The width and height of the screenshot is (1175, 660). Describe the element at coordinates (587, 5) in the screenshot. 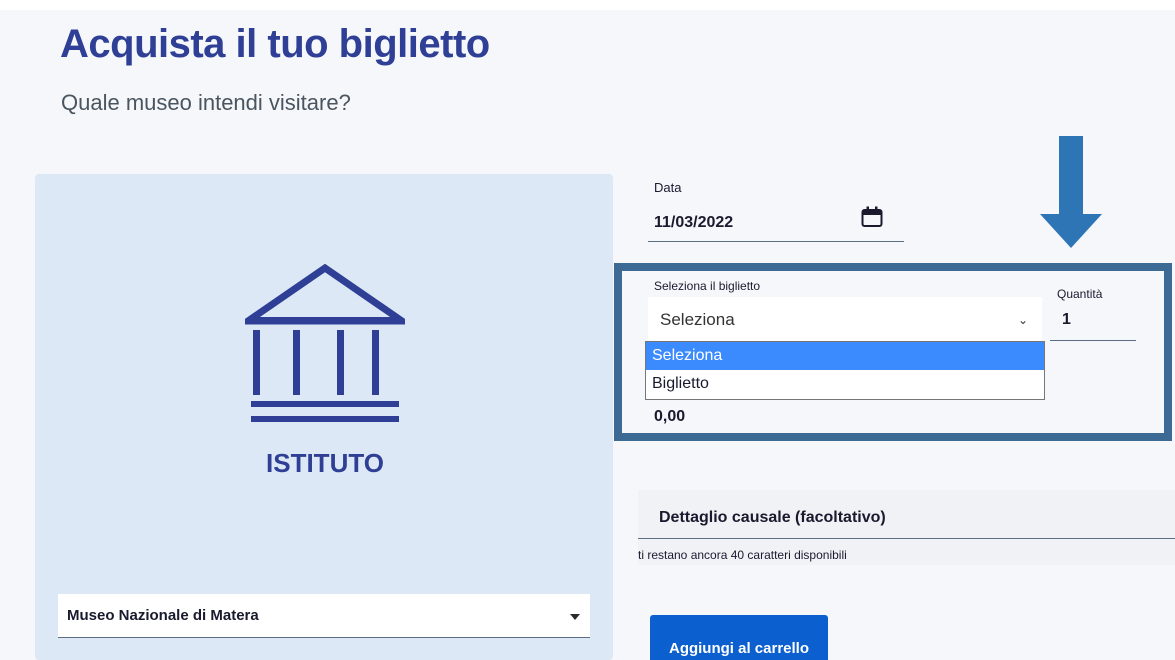

I see `top-bar` at that location.